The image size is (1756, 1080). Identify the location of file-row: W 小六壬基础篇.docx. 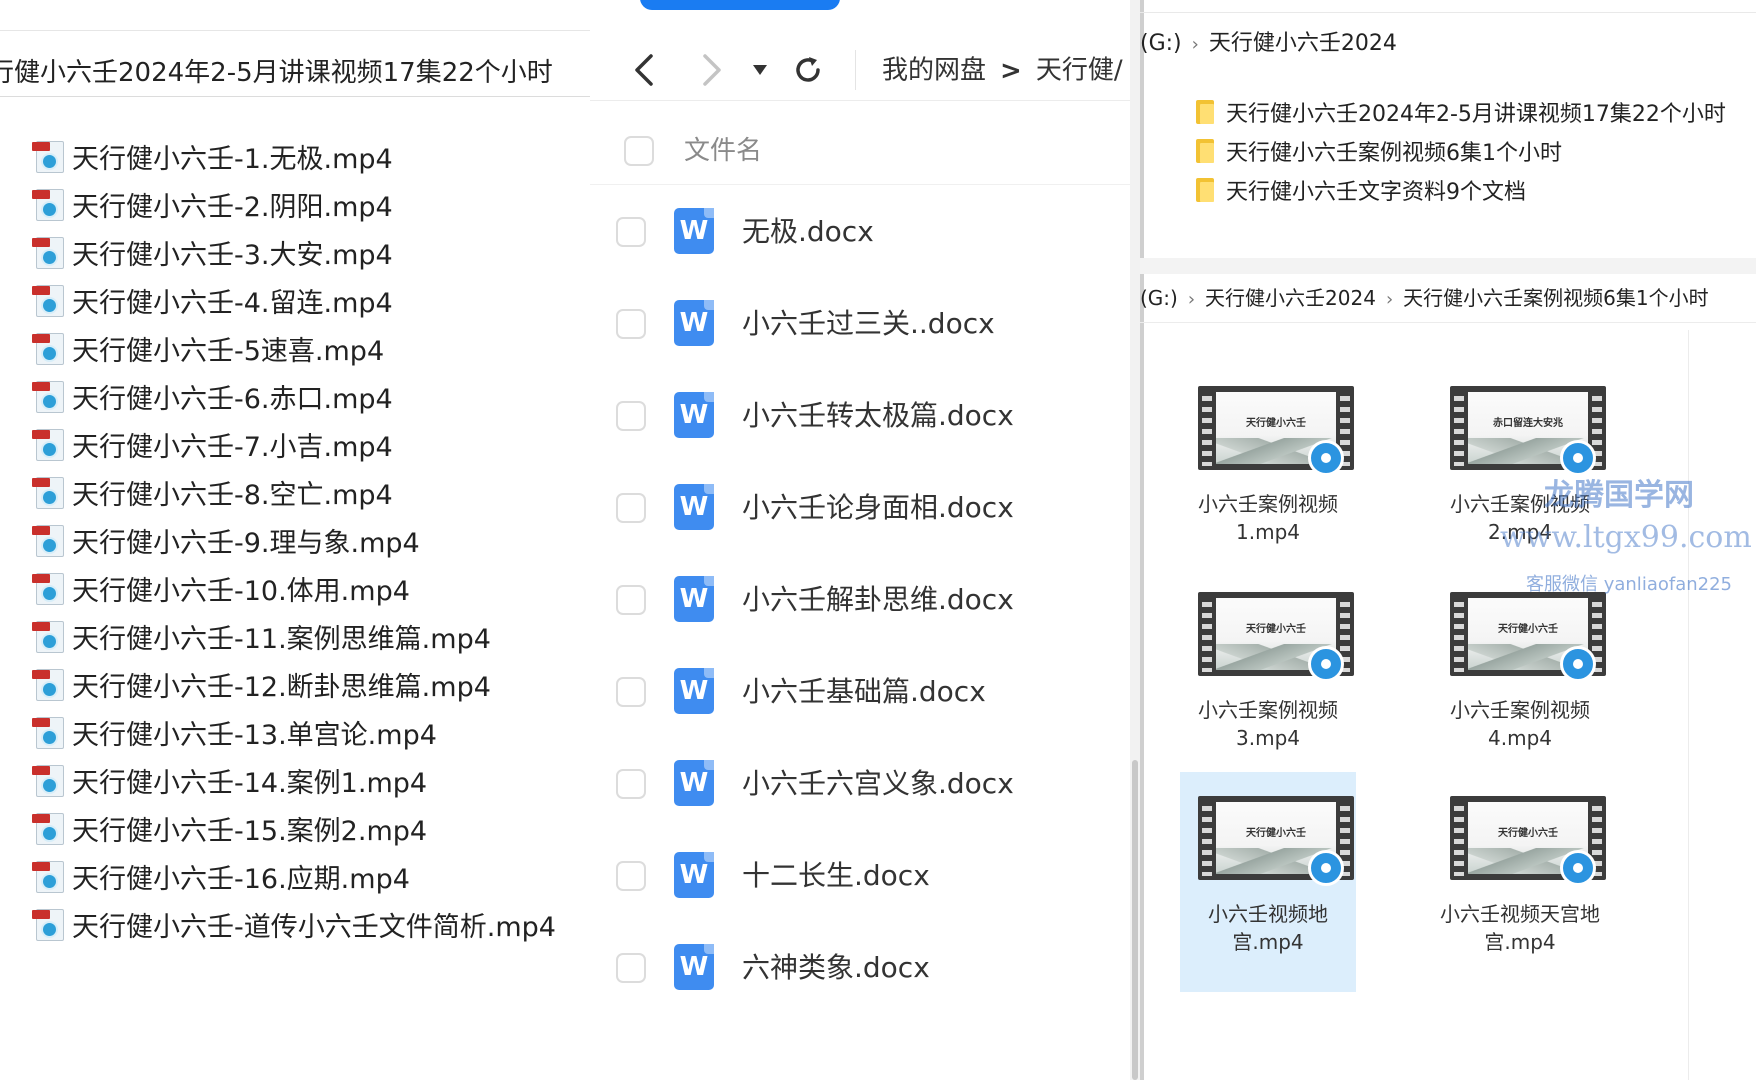
(865, 692).